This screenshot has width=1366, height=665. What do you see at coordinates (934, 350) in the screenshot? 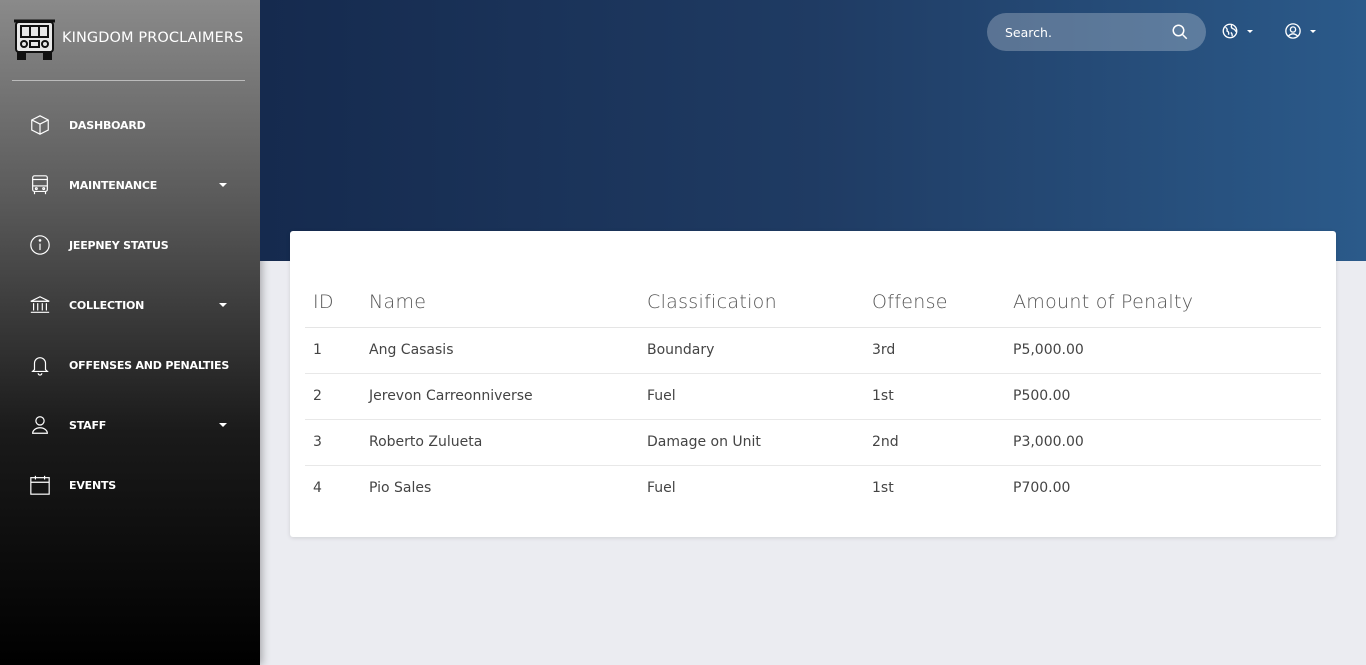
I see `cell-offense: 3rd` at bounding box center [934, 350].